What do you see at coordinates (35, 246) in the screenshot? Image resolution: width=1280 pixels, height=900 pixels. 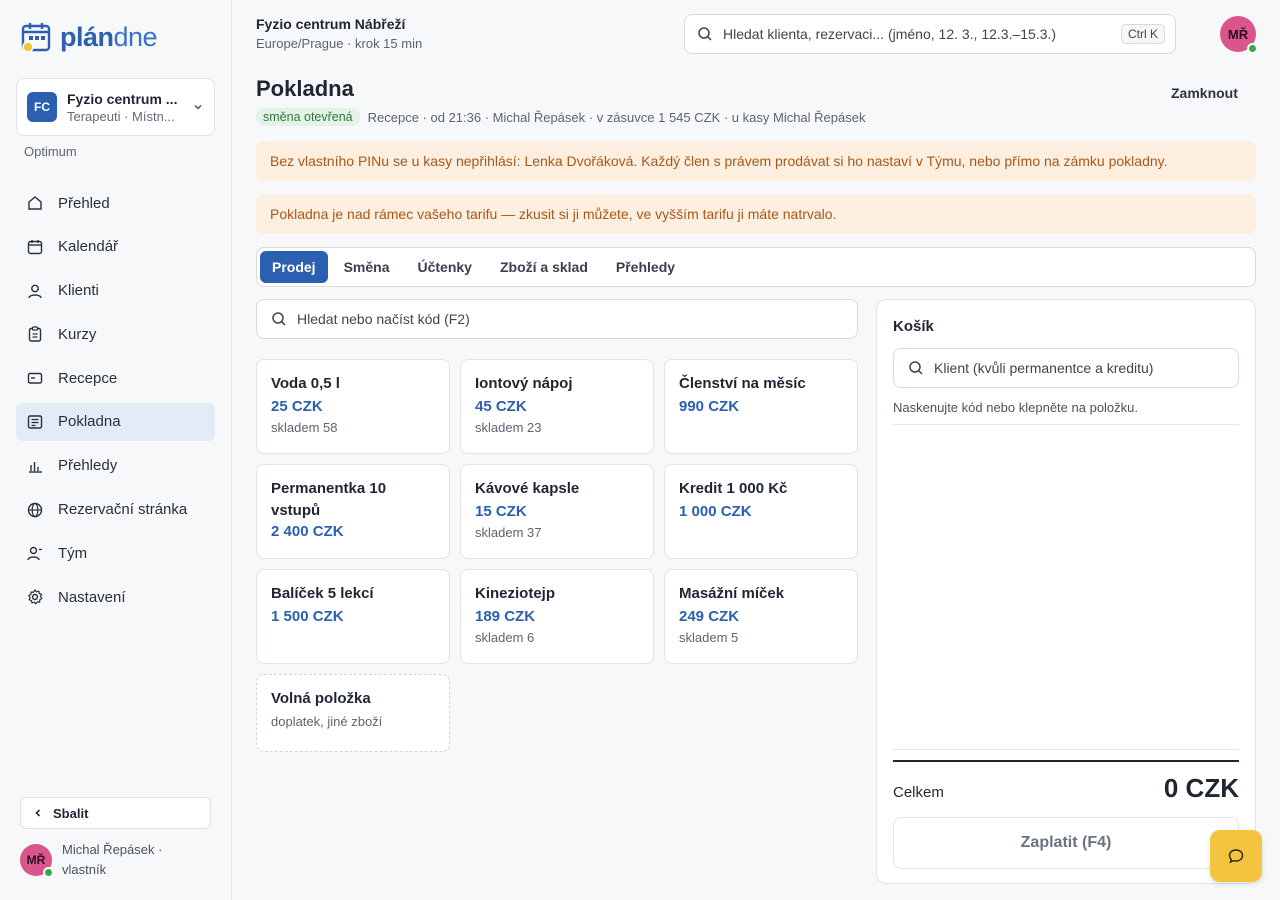 I see `calendar-icon` at bounding box center [35, 246].